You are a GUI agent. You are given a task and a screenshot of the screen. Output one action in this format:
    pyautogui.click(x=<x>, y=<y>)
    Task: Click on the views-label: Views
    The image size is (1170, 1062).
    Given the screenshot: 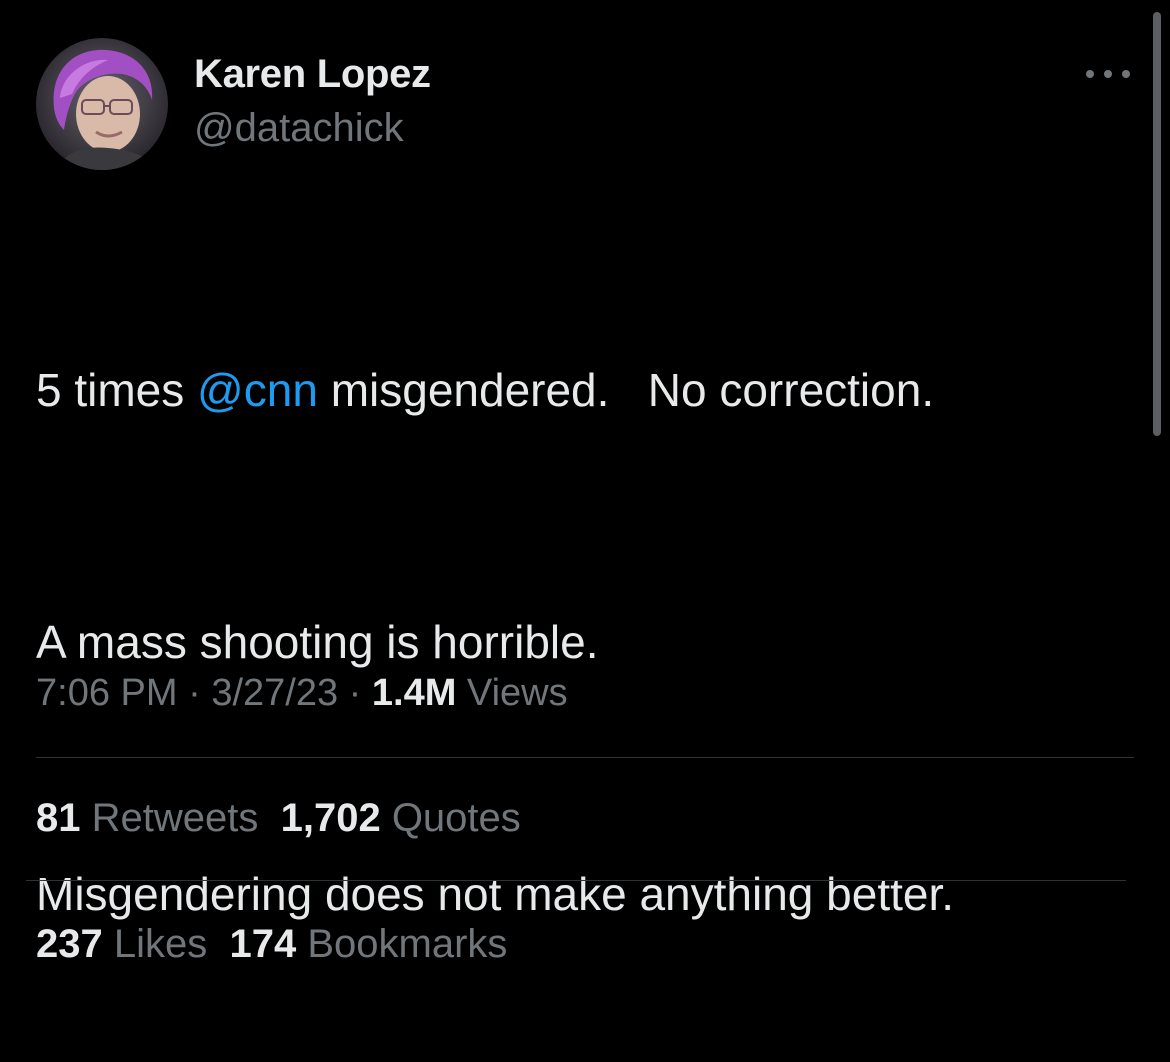 What is the action you would take?
    pyautogui.click(x=512, y=693)
    